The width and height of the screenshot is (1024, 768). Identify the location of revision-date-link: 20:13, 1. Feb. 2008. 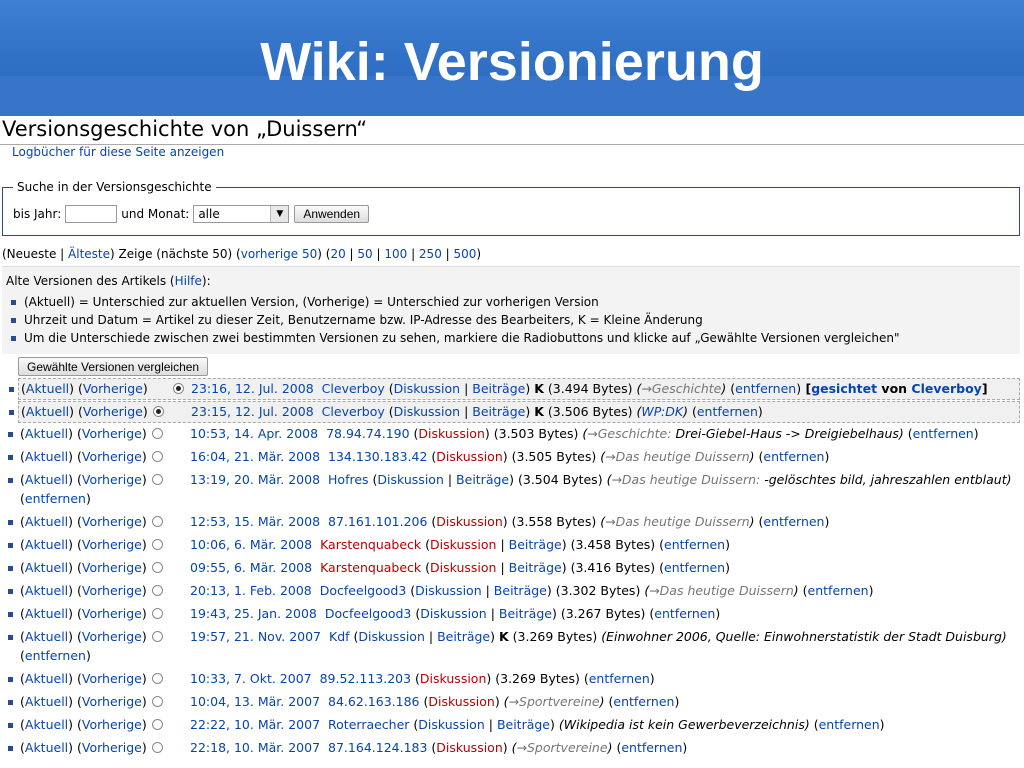
(251, 590).